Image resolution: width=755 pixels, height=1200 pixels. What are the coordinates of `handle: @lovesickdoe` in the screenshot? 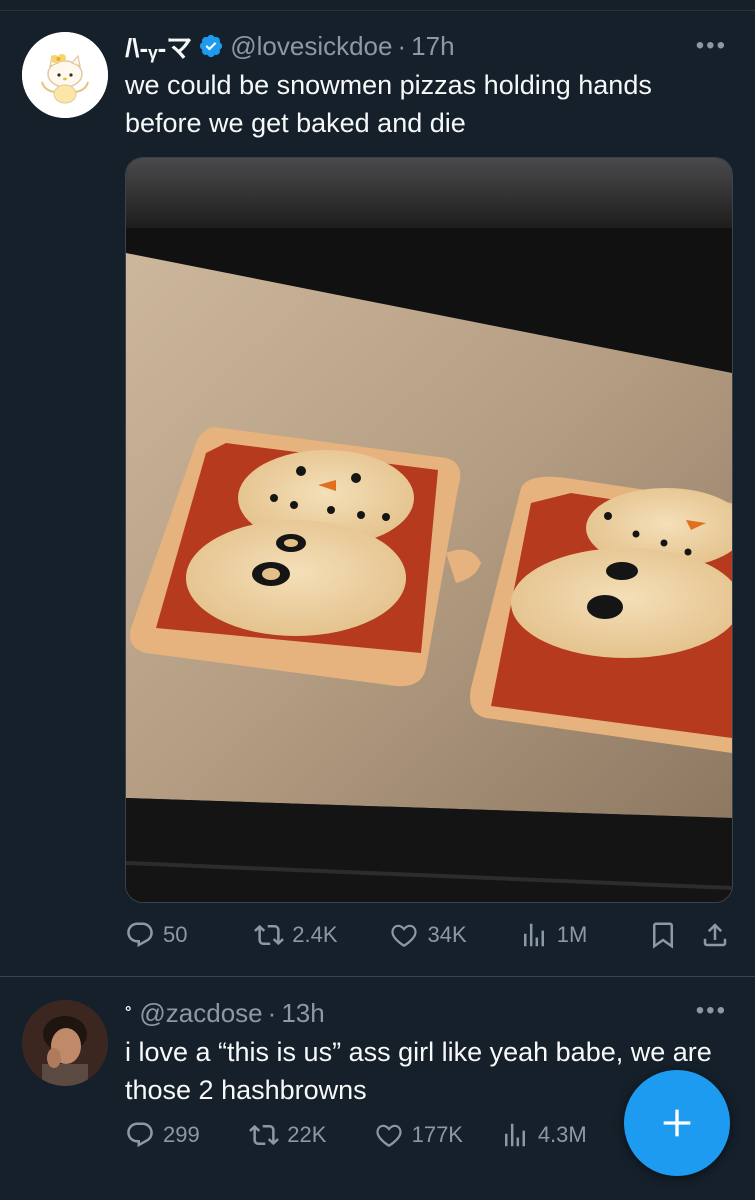 It's located at (311, 46).